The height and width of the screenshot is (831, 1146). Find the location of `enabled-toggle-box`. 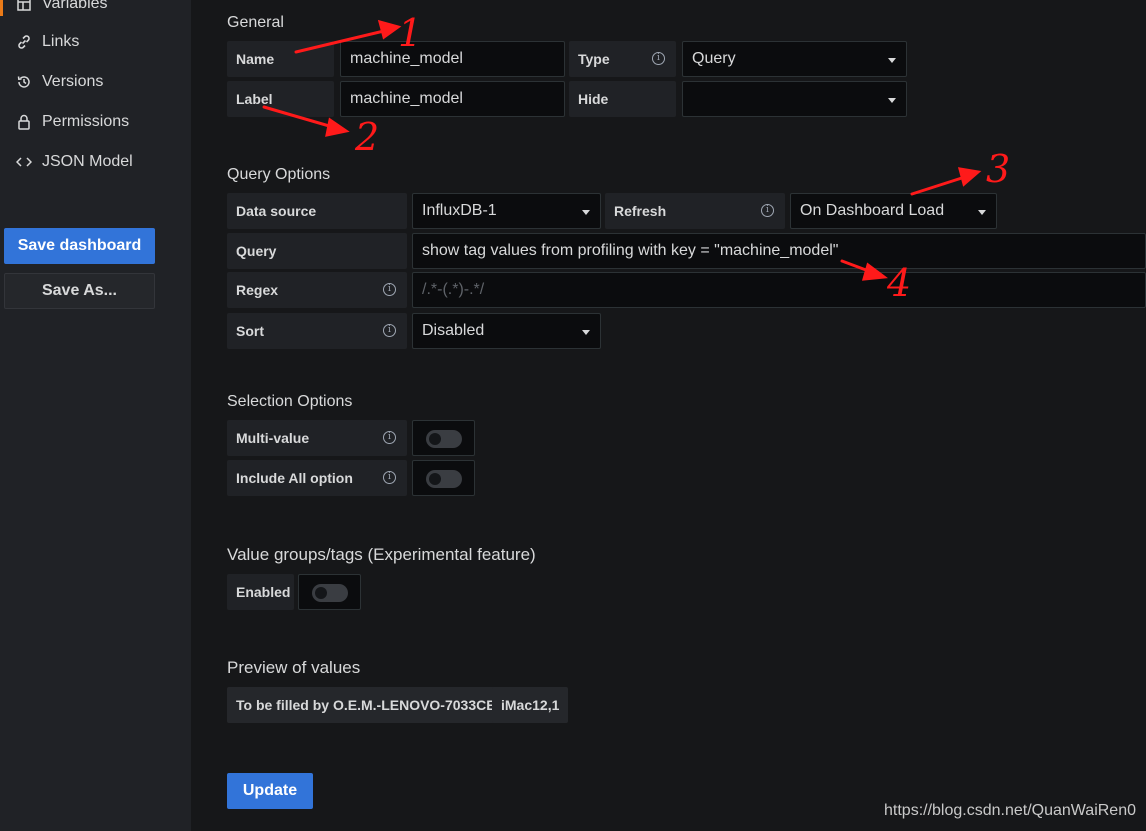

enabled-toggle-box is located at coordinates (329, 592).